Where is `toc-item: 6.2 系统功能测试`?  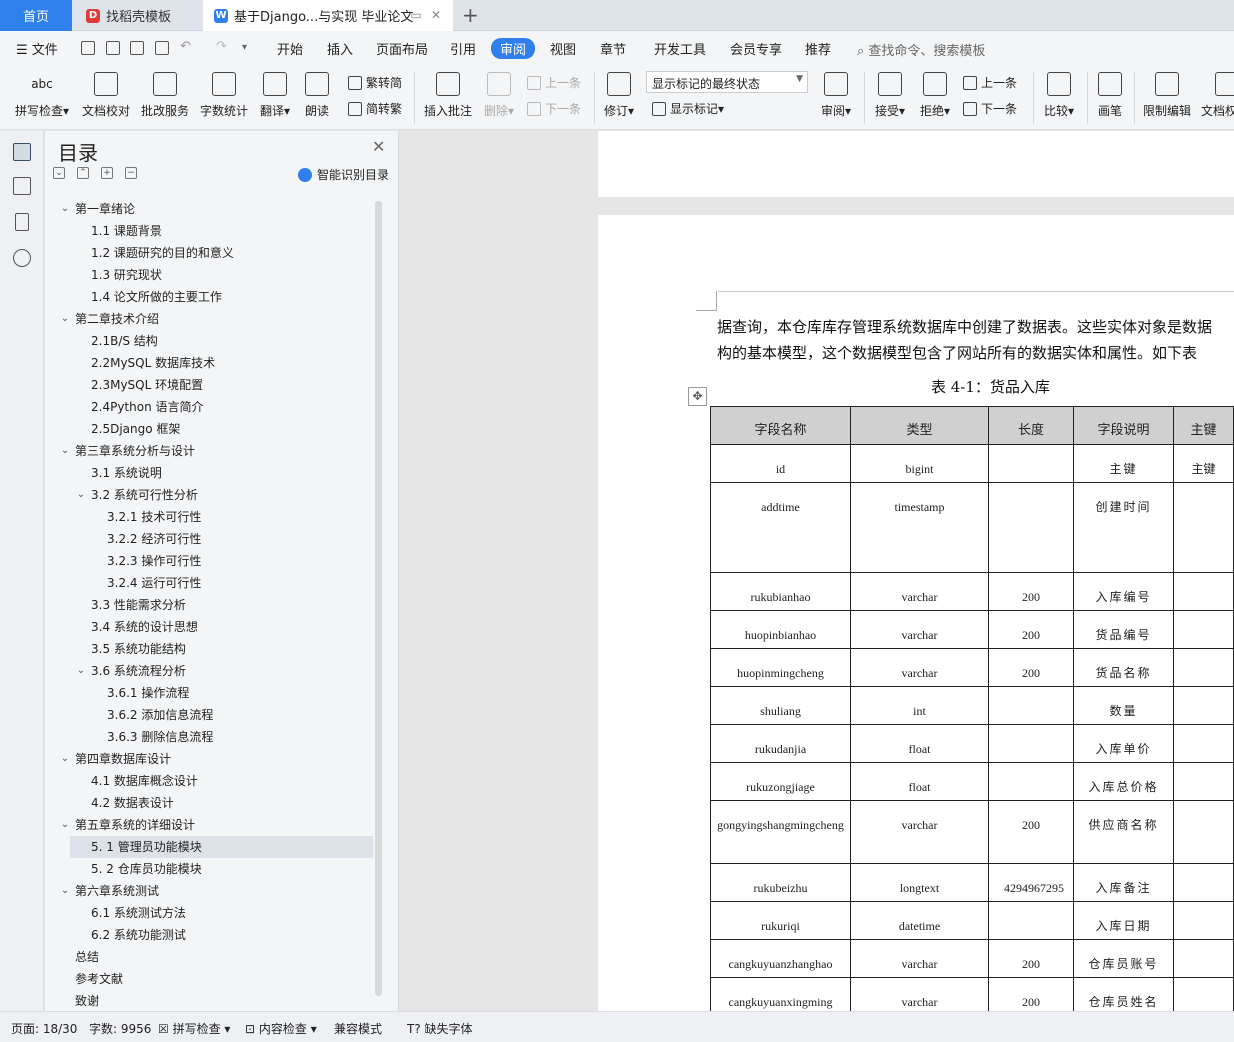 toc-item: 6.2 系统功能测试 is located at coordinates (209, 935).